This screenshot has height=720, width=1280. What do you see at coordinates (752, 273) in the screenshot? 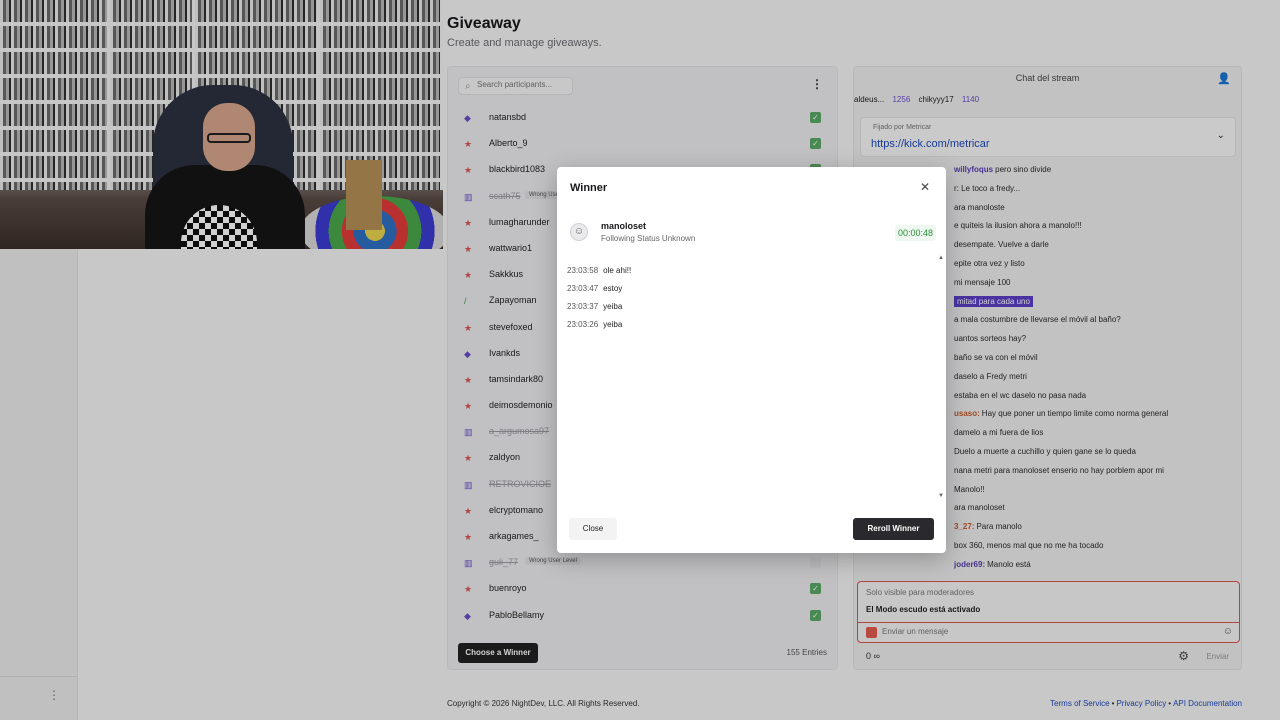
I see `winner-log-row: 23:03:58 ole ahi!!` at bounding box center [752, 273].